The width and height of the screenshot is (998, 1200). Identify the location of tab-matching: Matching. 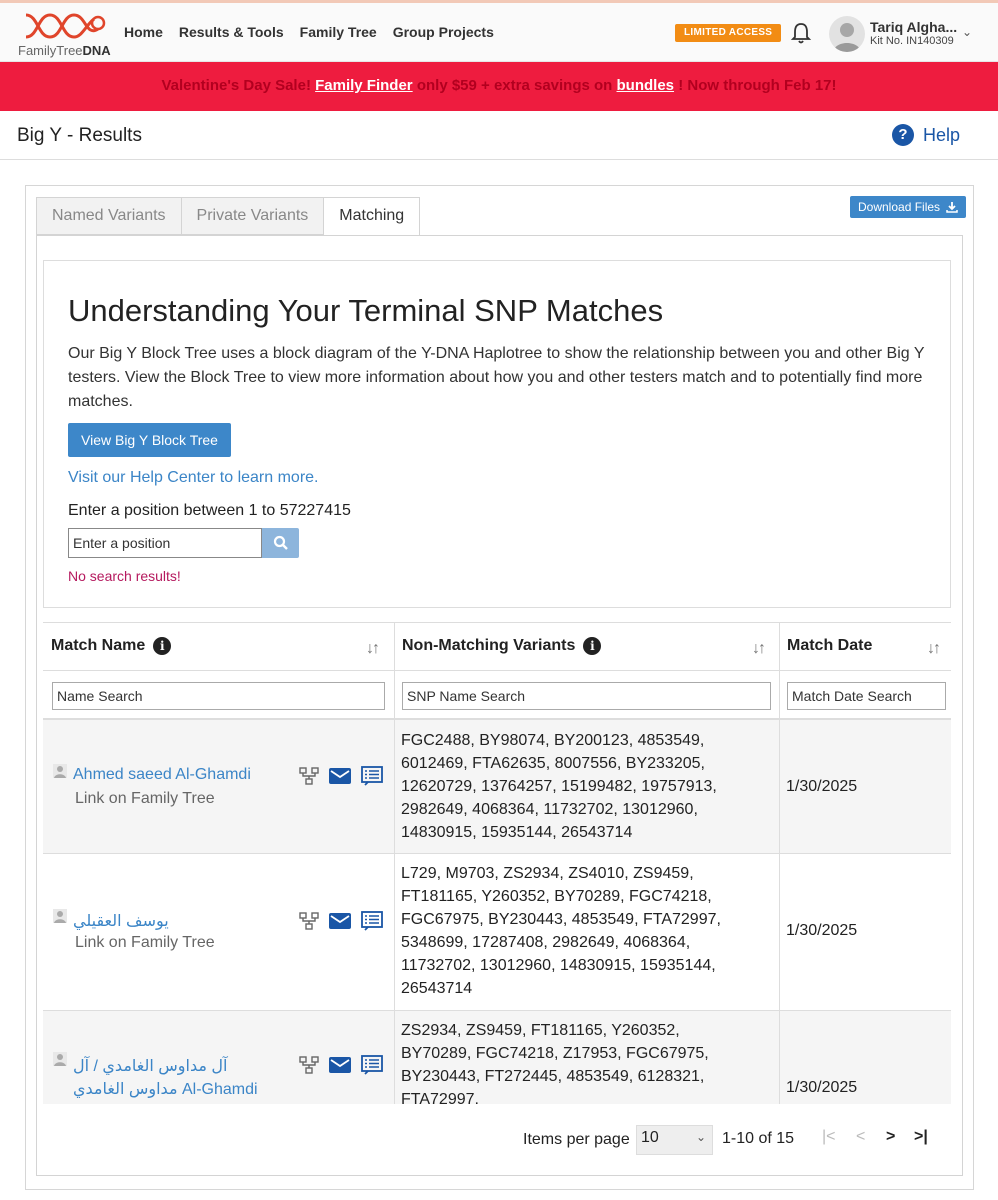
(372, 216).